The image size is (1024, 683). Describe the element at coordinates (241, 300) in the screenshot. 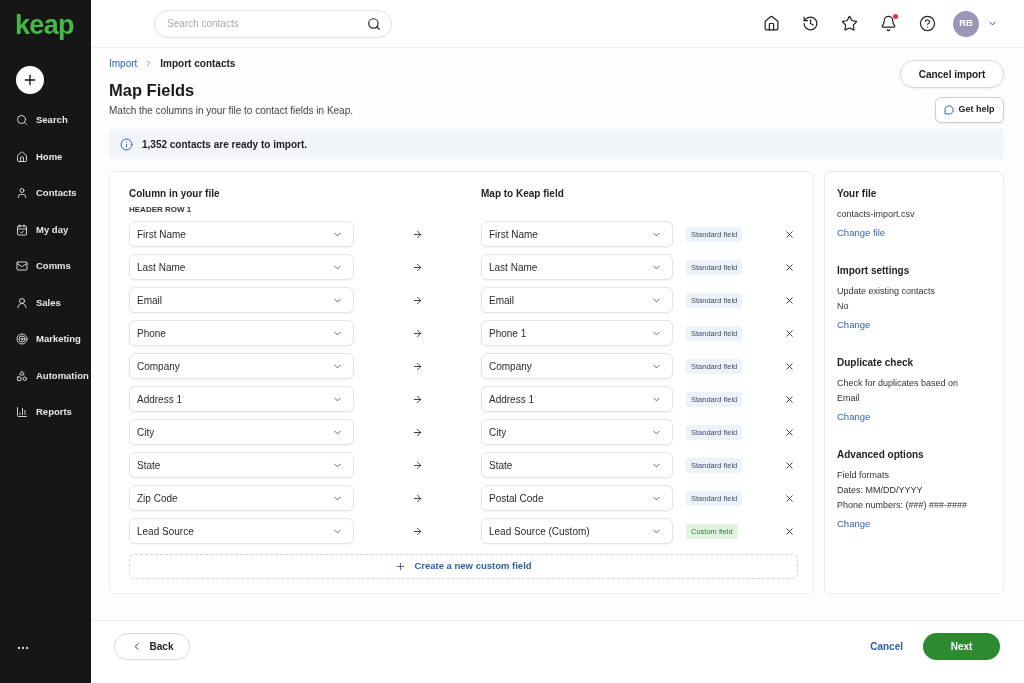

I see `column-select: Email` at that location.